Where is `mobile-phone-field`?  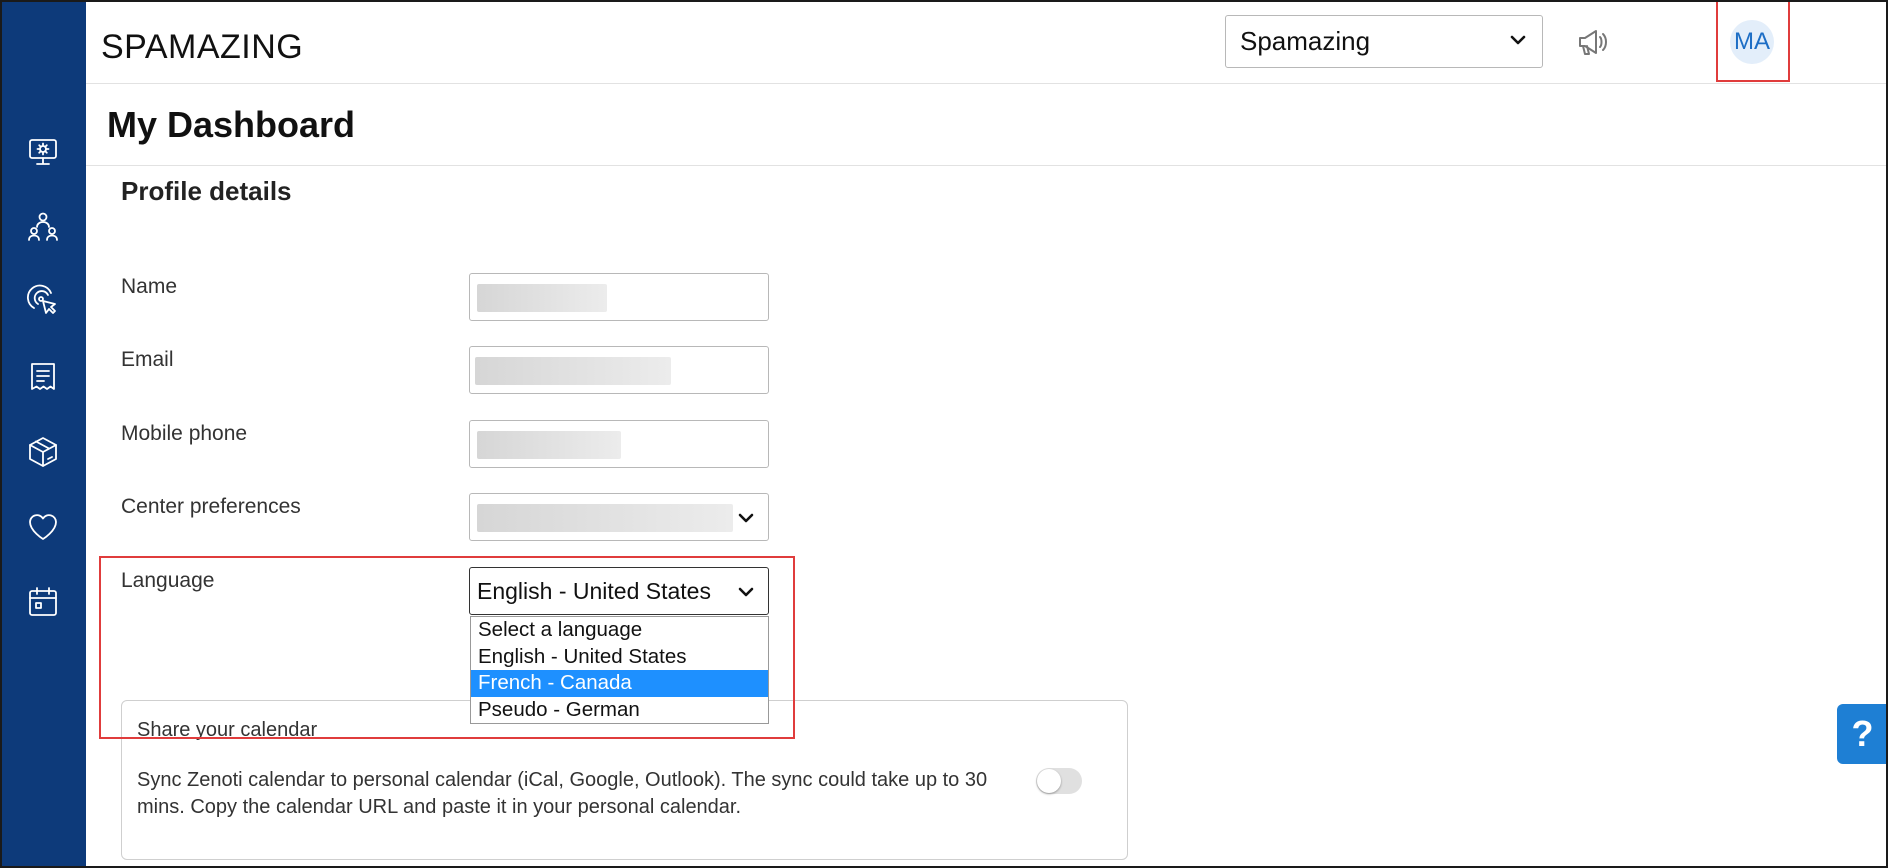
mobile-phone-field is located at coordinates (619, 444).